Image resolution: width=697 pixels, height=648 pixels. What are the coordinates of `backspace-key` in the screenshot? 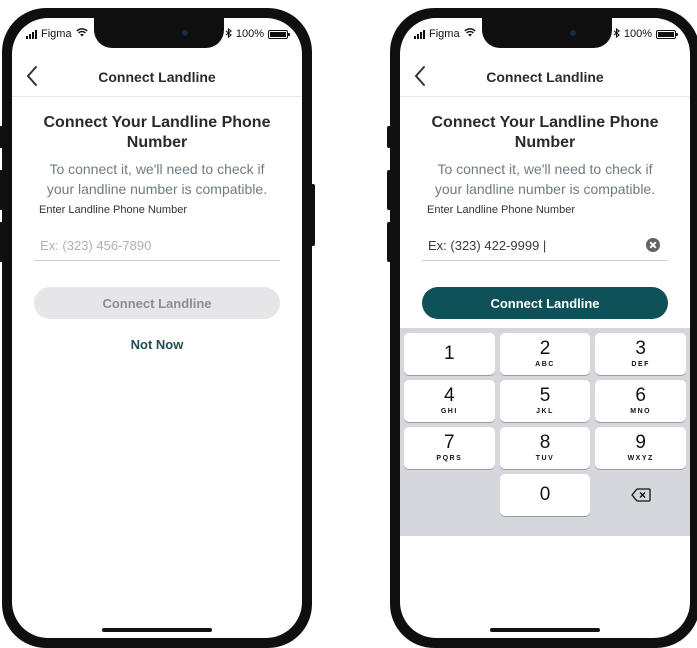 It's located at (640, 495).